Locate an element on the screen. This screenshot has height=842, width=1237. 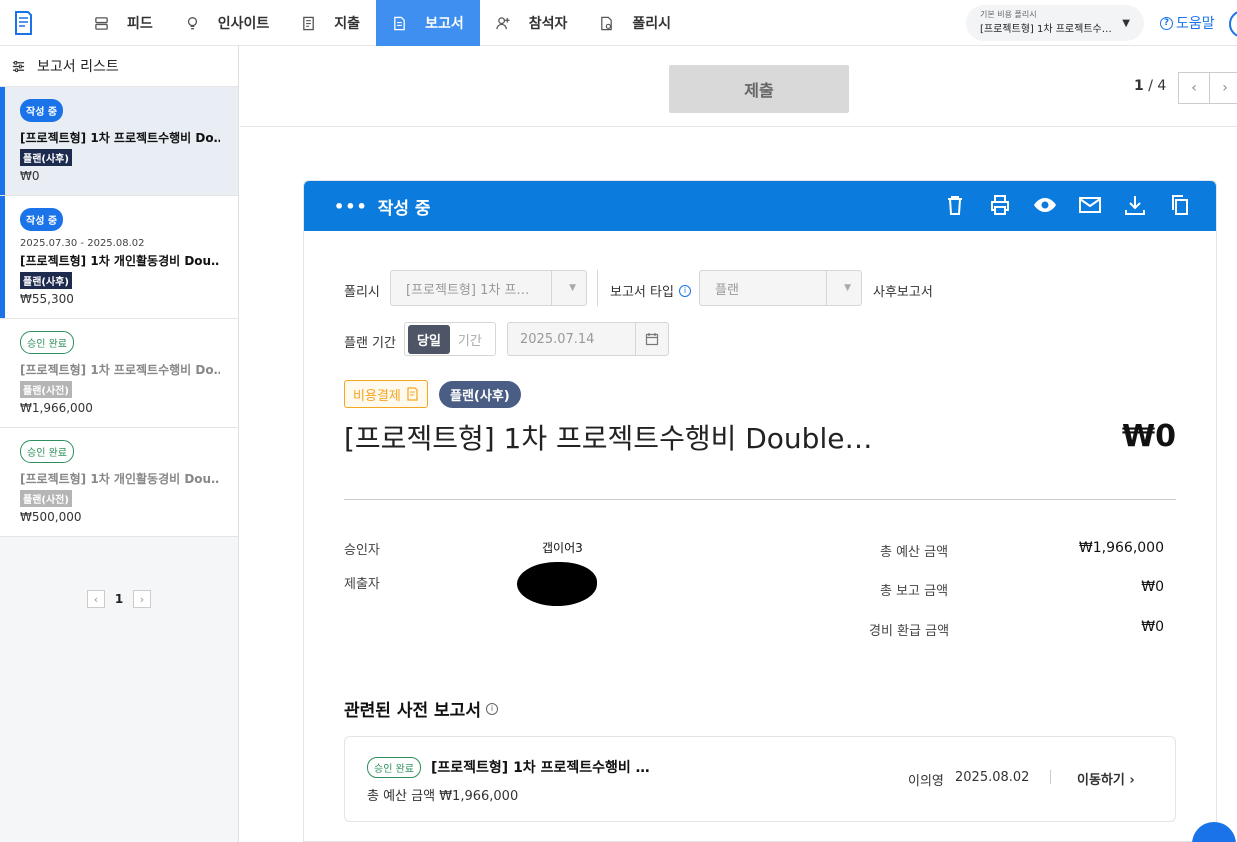
report-list-title: 보고서 리스트 is located at coordinates (78, 67).